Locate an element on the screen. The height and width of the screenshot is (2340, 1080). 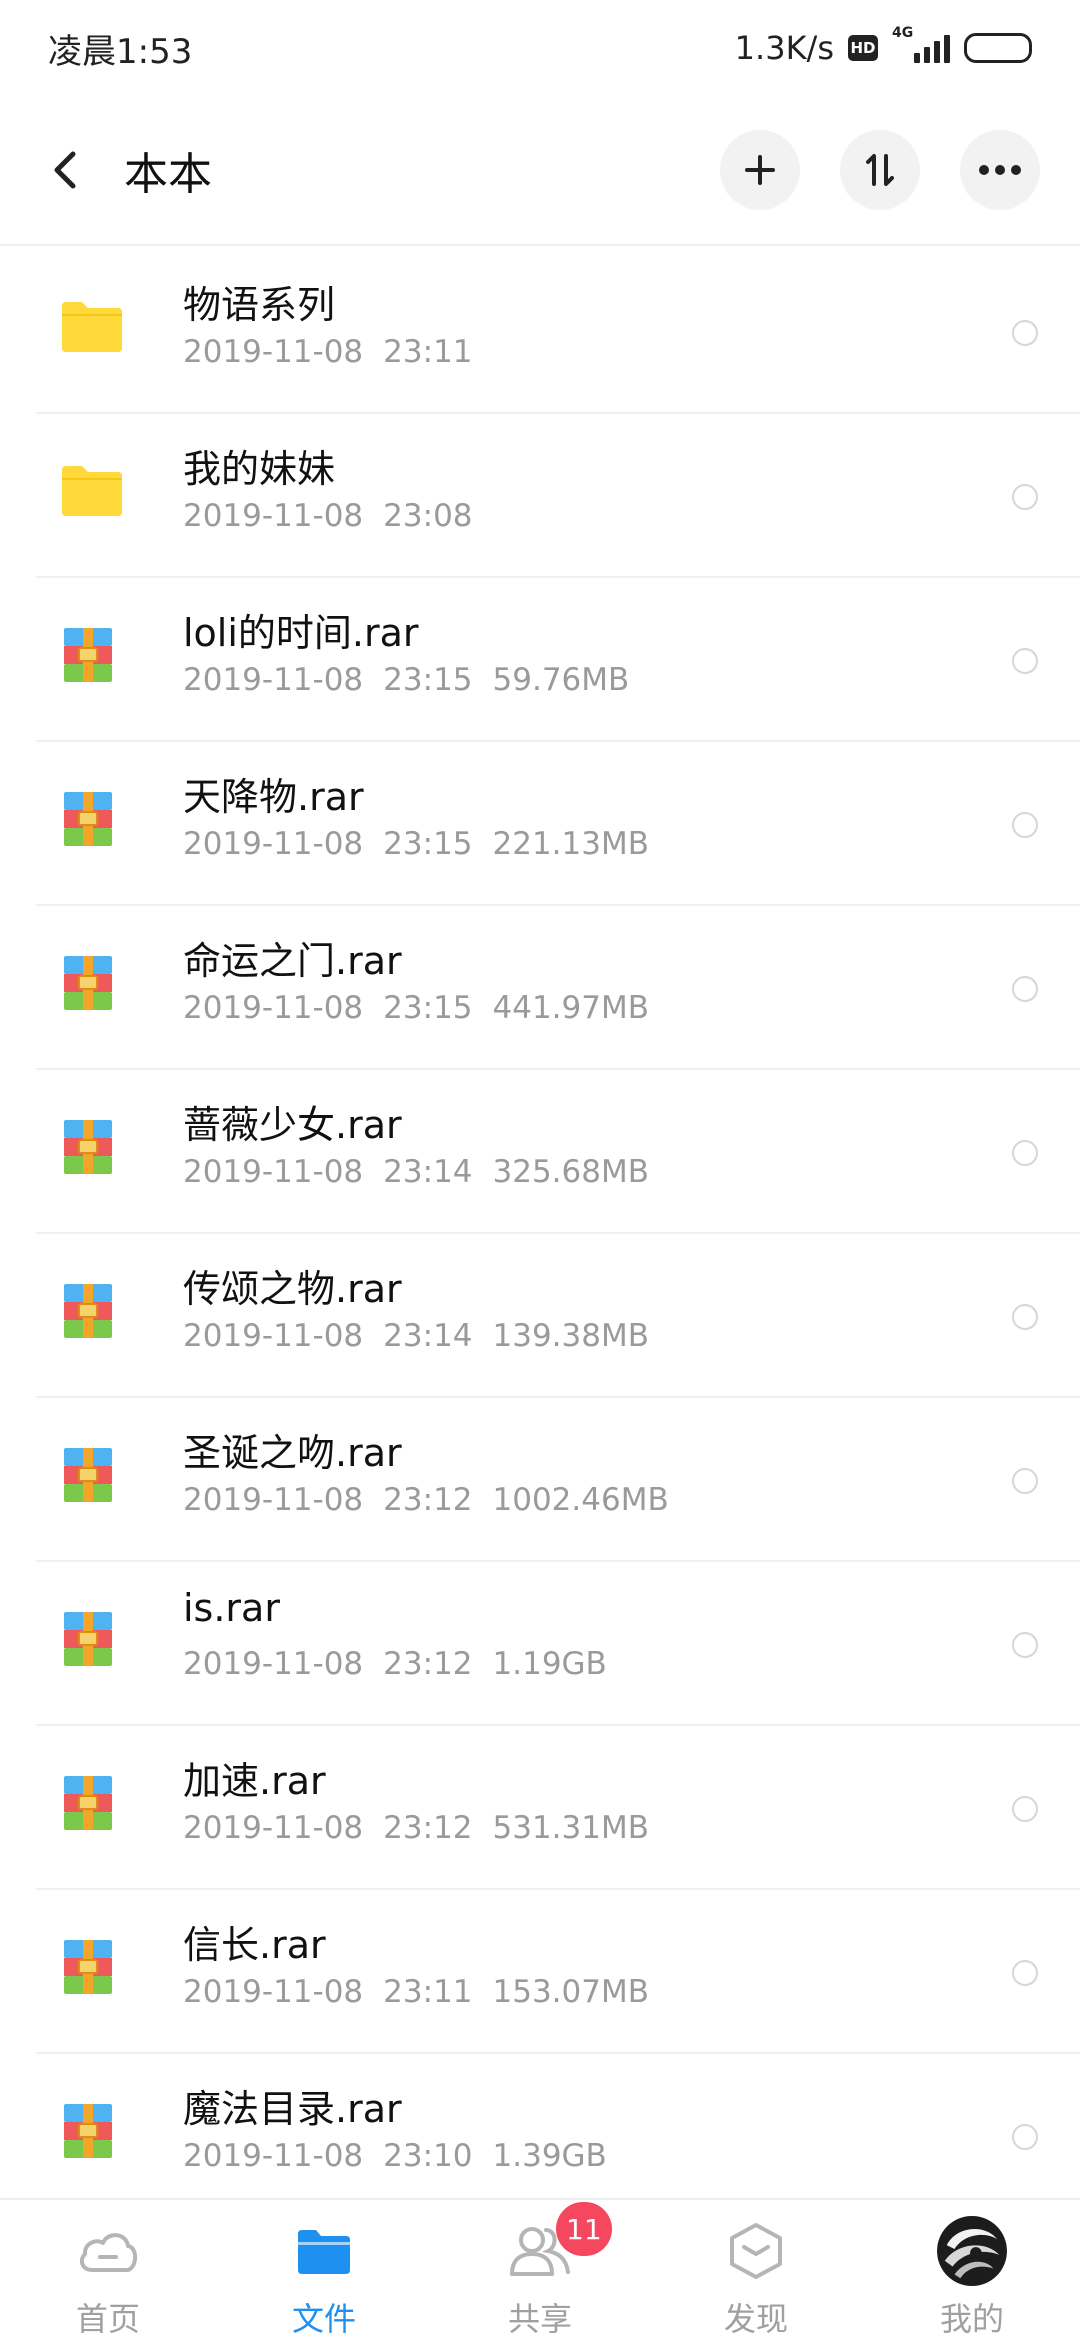
chevron-left-icon is located at coordinates (65, 170).